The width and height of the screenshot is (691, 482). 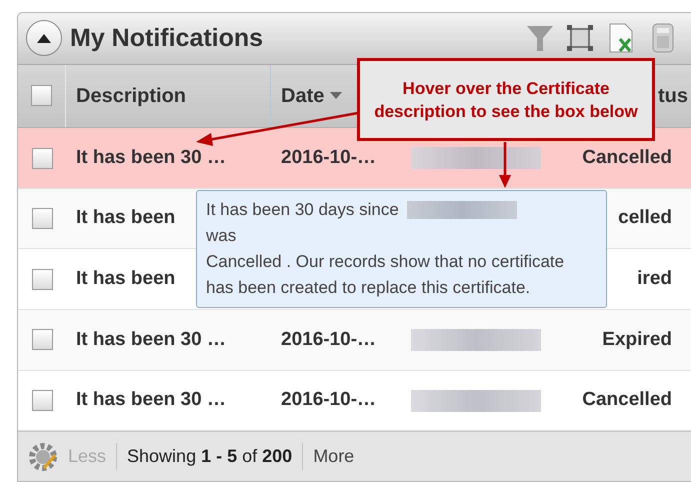 What do you see at coordinates (131, 95) in the screenshot?
I see `column-header: Description` at bounding box center [131, 95].